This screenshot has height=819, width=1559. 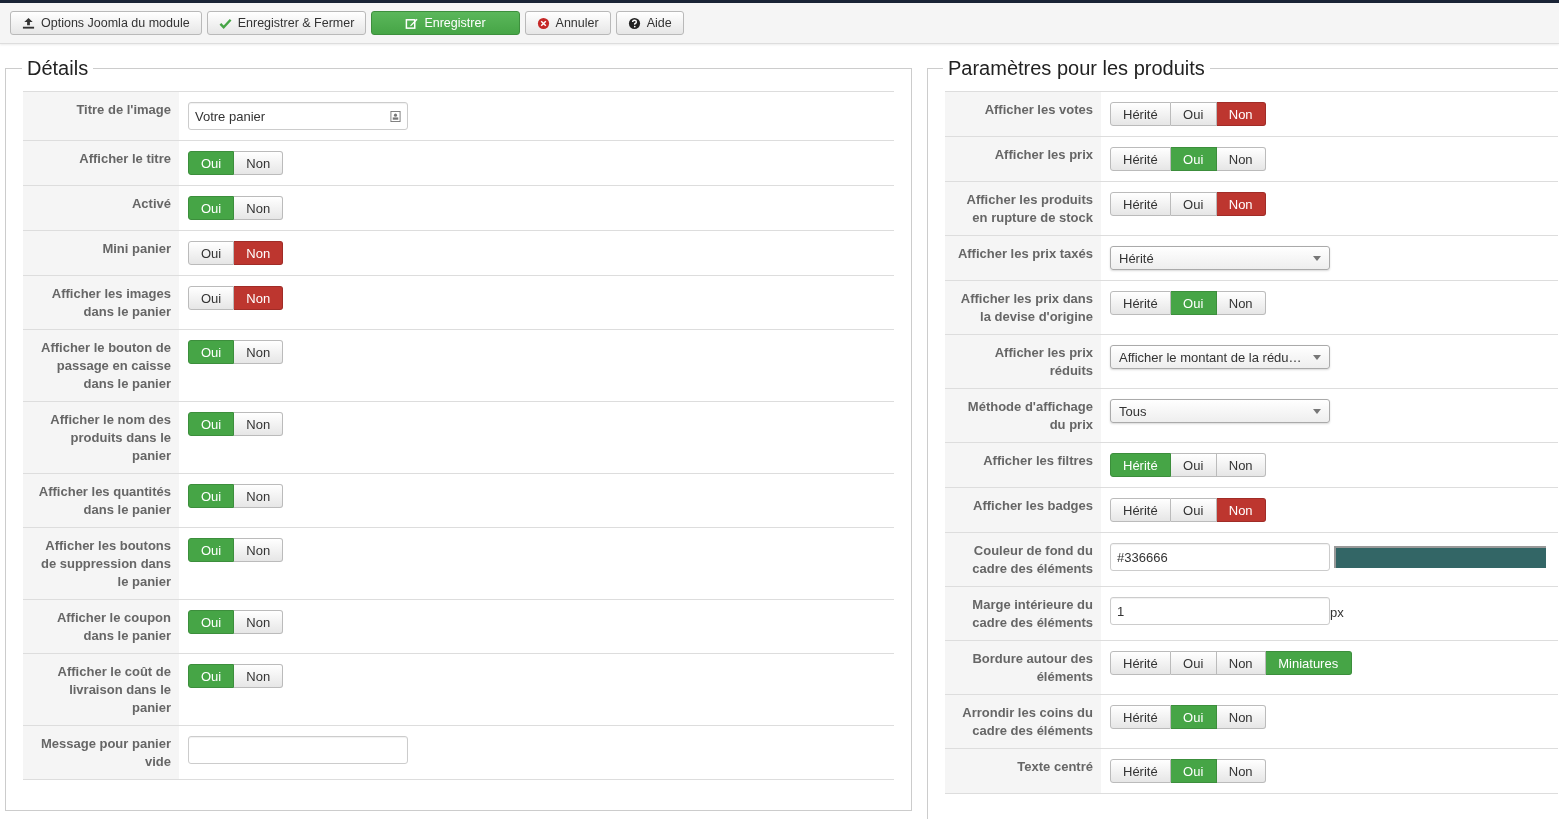 I want to click on color-swatch, so click(x=1440, y=557).